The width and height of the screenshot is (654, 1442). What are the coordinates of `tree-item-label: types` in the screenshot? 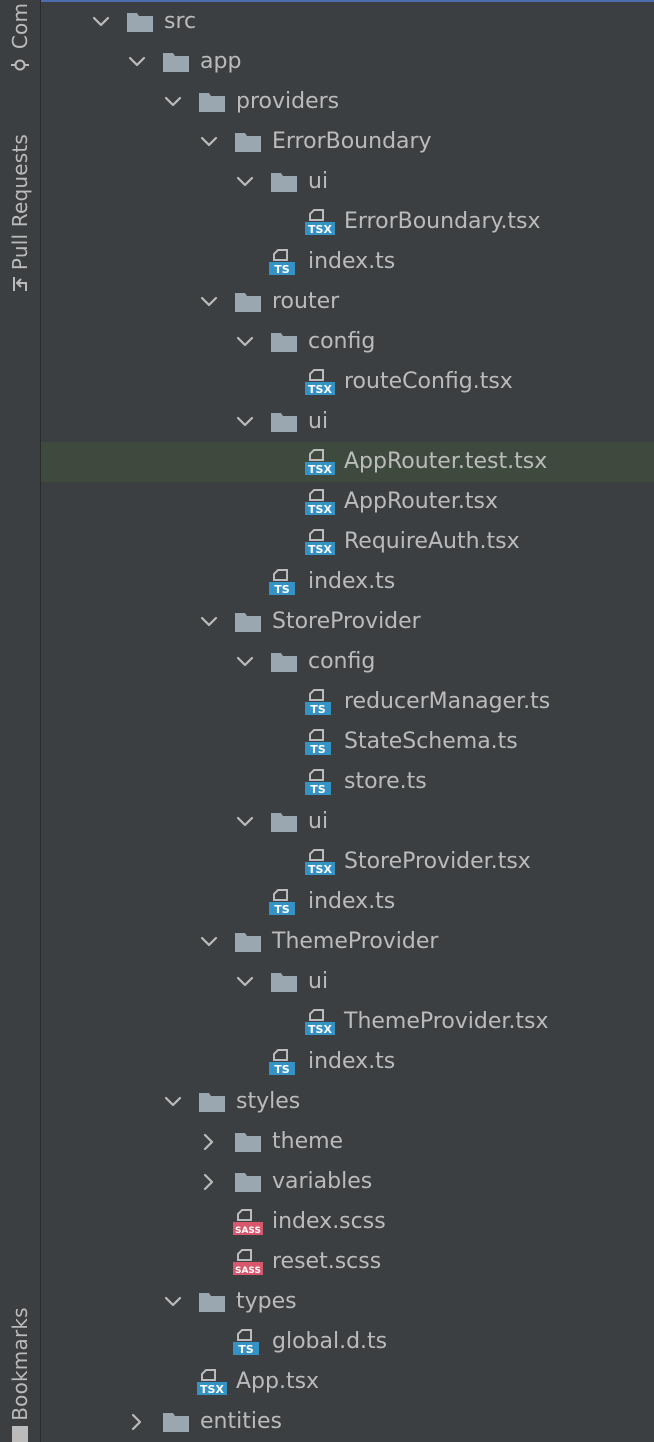 It's located at (266, 1301).